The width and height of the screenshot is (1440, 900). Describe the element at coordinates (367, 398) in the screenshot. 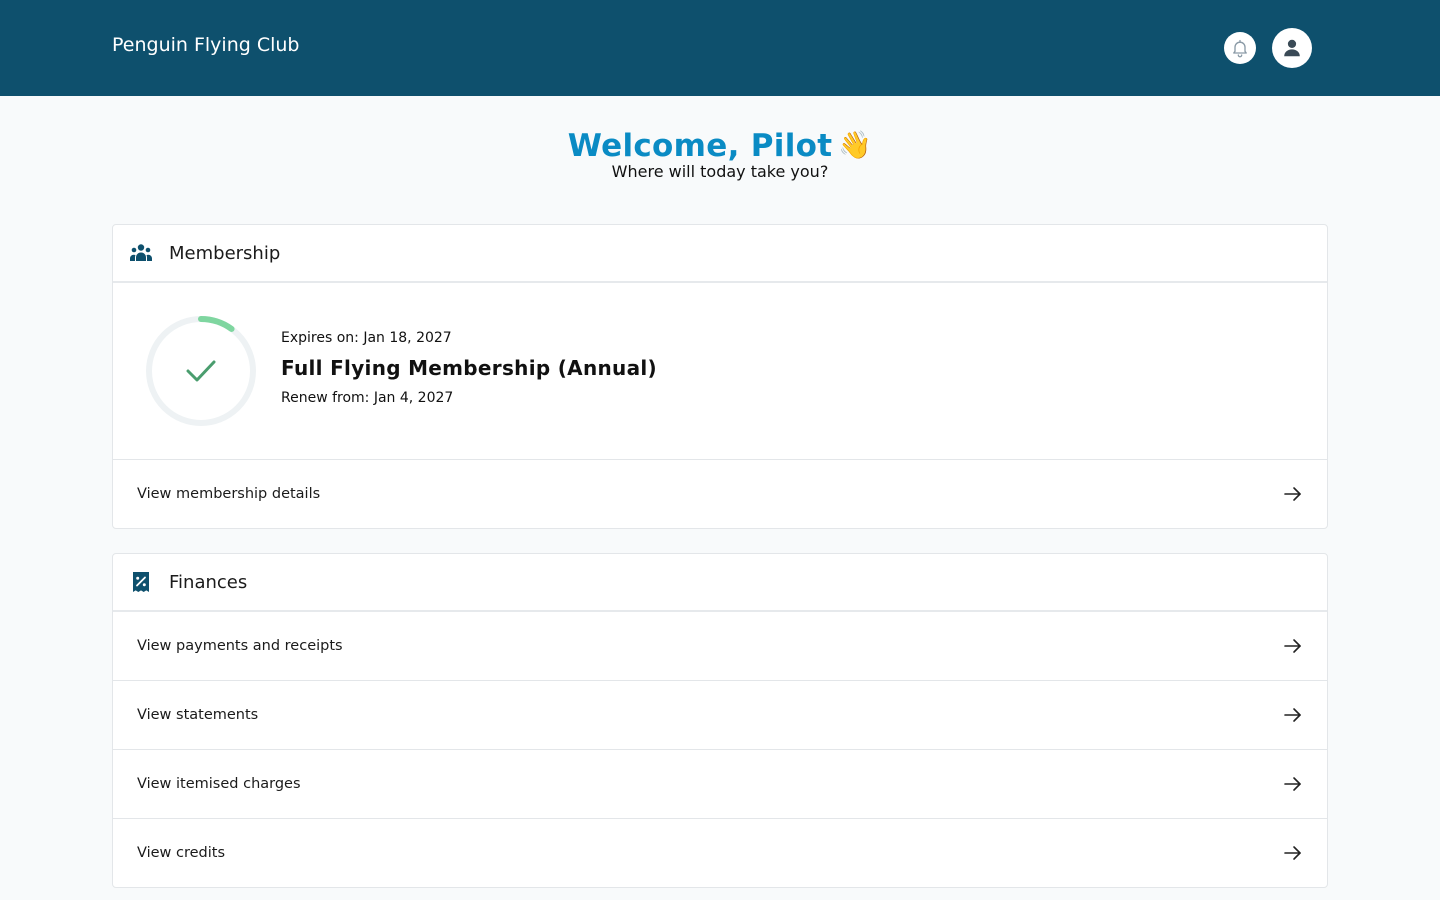

I see `membership-renew-date: Renew from: Jan 4, 2027` at that location.